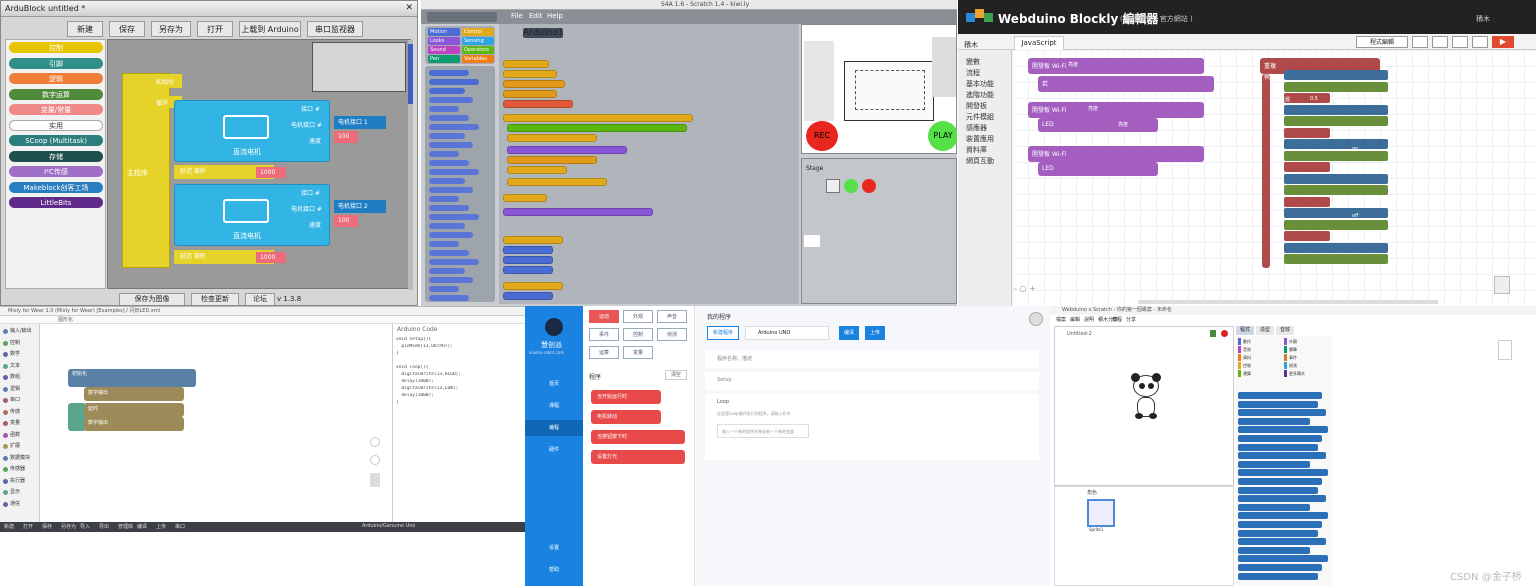  I want to click on tab-2: 音效, so click(1285, 330).